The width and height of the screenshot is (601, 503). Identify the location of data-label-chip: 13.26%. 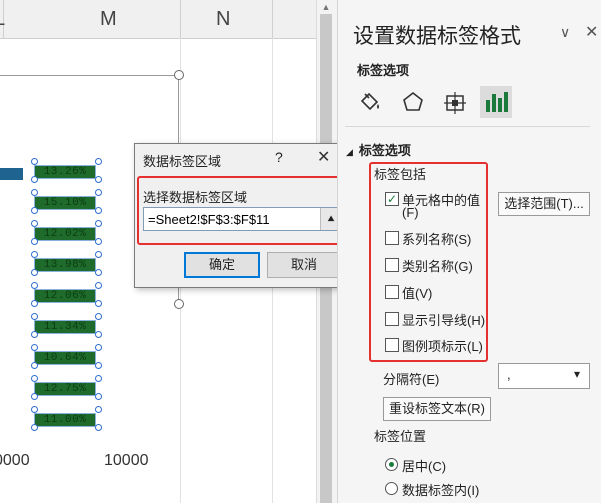
(65, 172).